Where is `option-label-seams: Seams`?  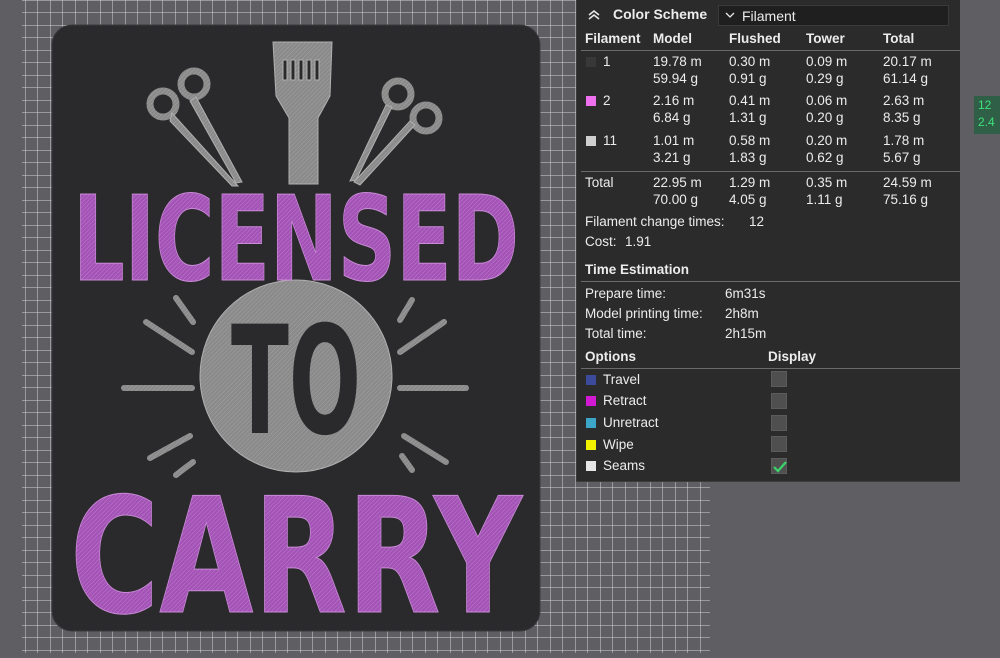
option-label-seams: Seams is located at coordinates (624, 465).